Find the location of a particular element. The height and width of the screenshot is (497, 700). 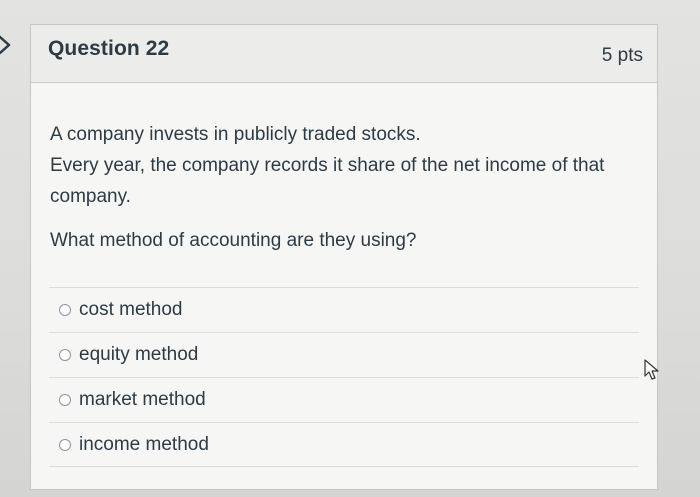

answer-option-market-method: market method is located at coordinates (344, 399).